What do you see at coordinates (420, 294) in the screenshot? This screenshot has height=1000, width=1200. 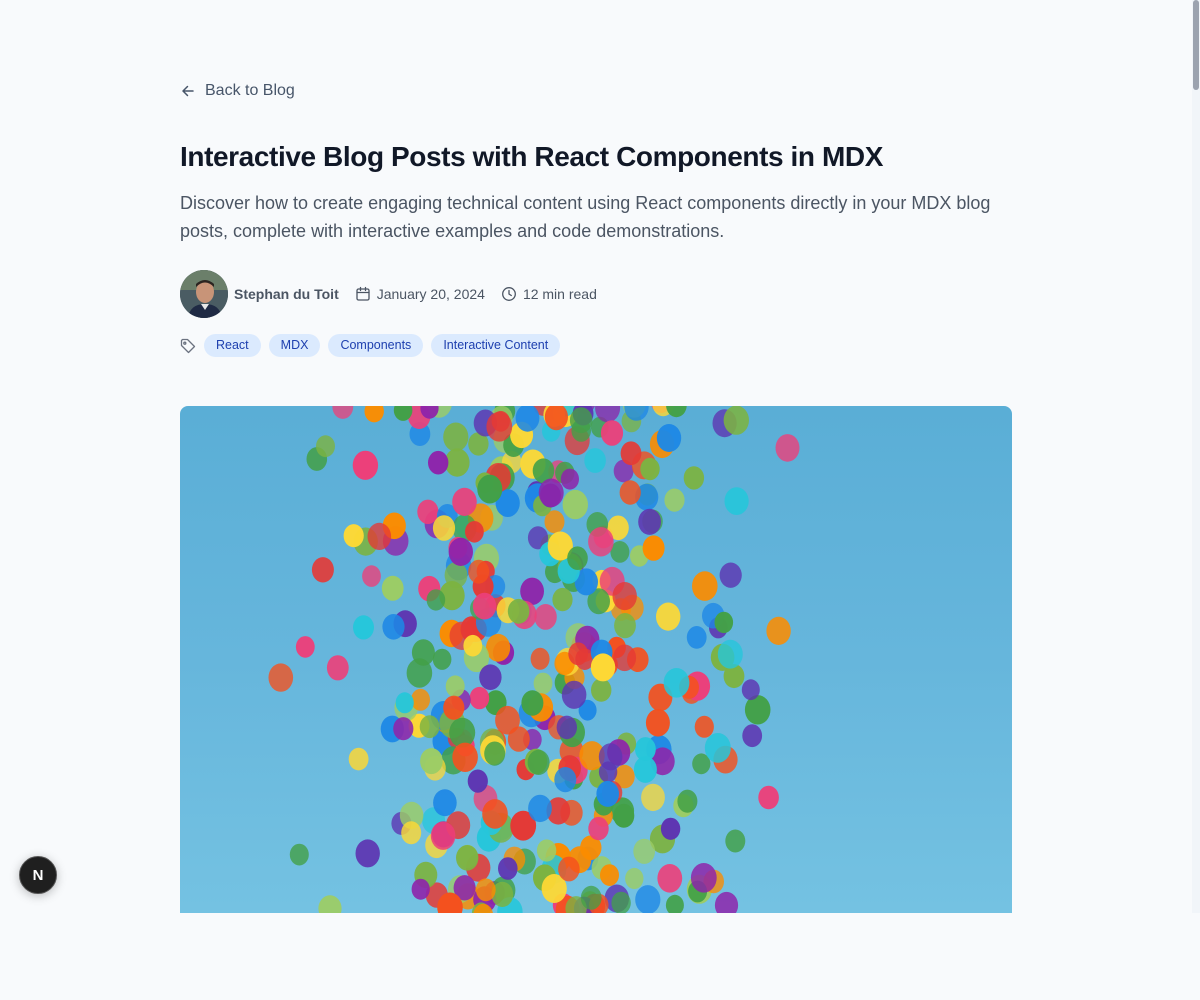 I see `post-date: January 20, 2024` at bounding box center [420, 294].